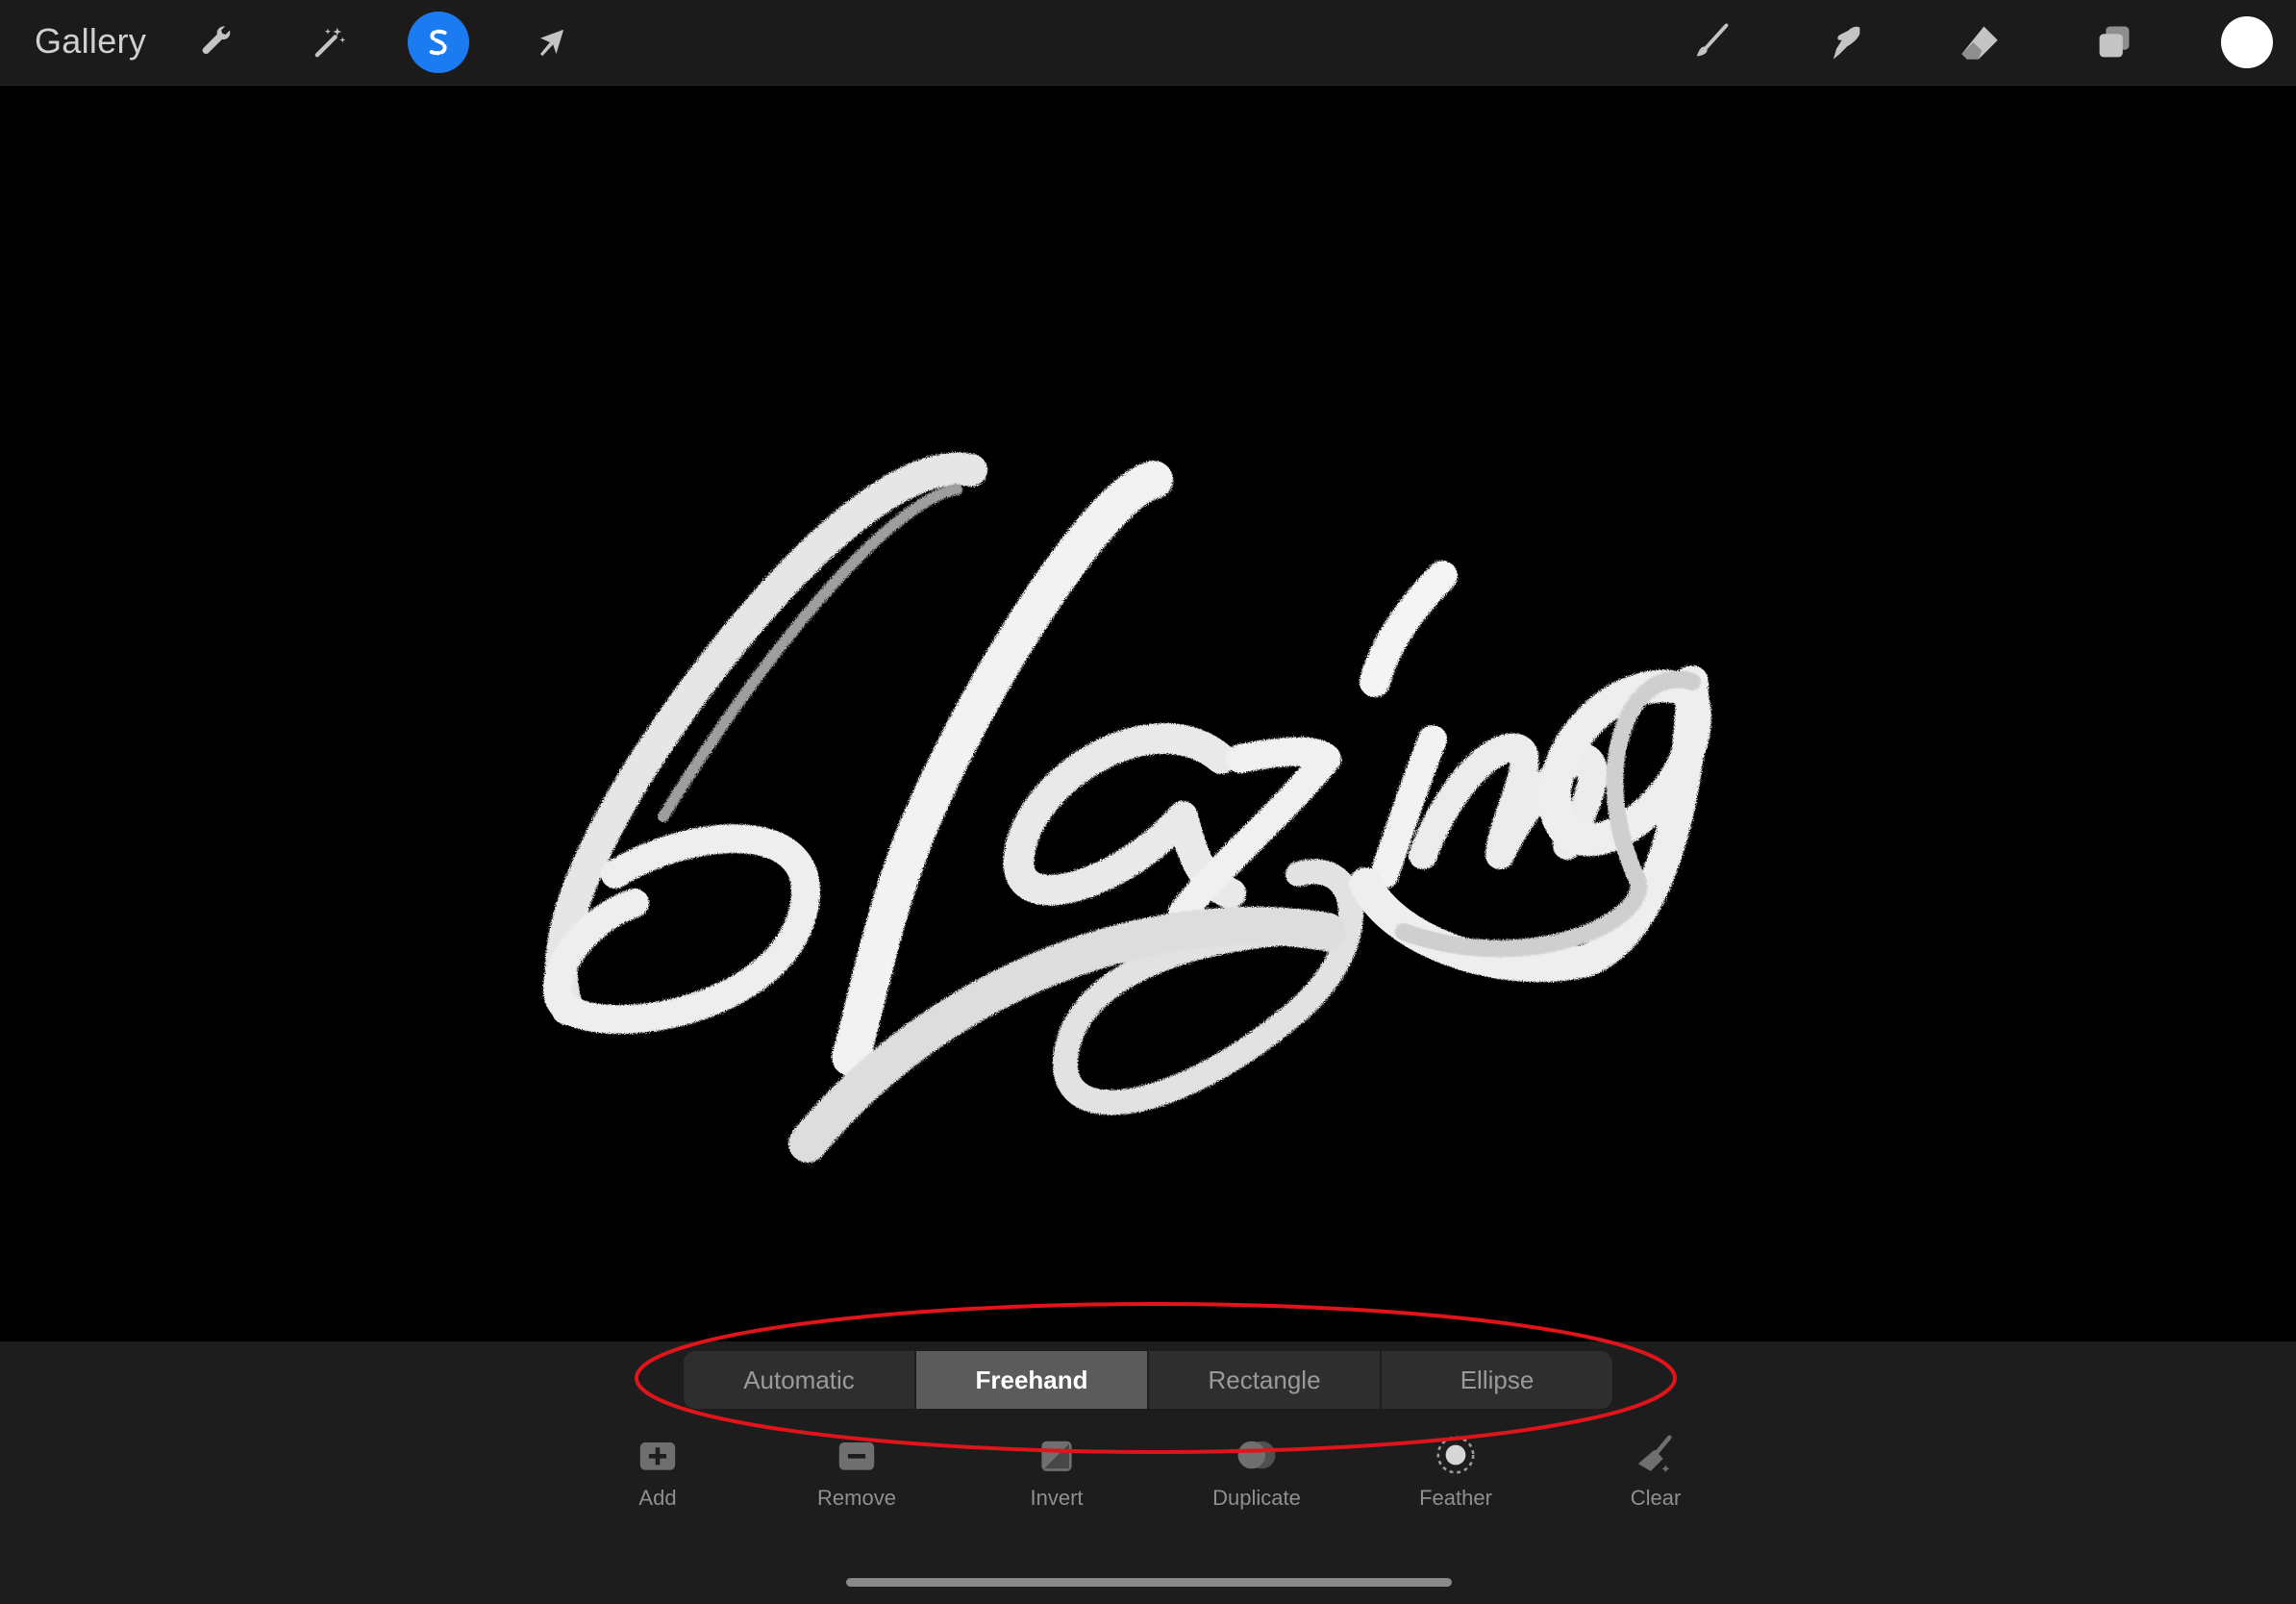  I want to click on invert-button: Invert, so click(1057, 1476).